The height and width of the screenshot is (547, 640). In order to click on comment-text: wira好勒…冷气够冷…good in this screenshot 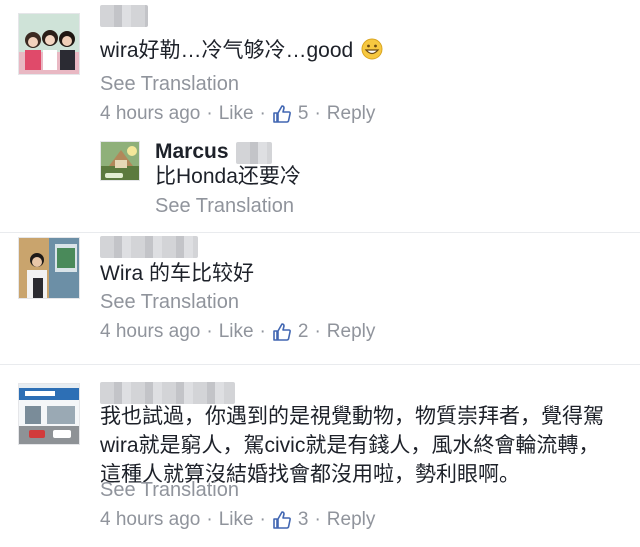, I will do `click(241, 50)`.